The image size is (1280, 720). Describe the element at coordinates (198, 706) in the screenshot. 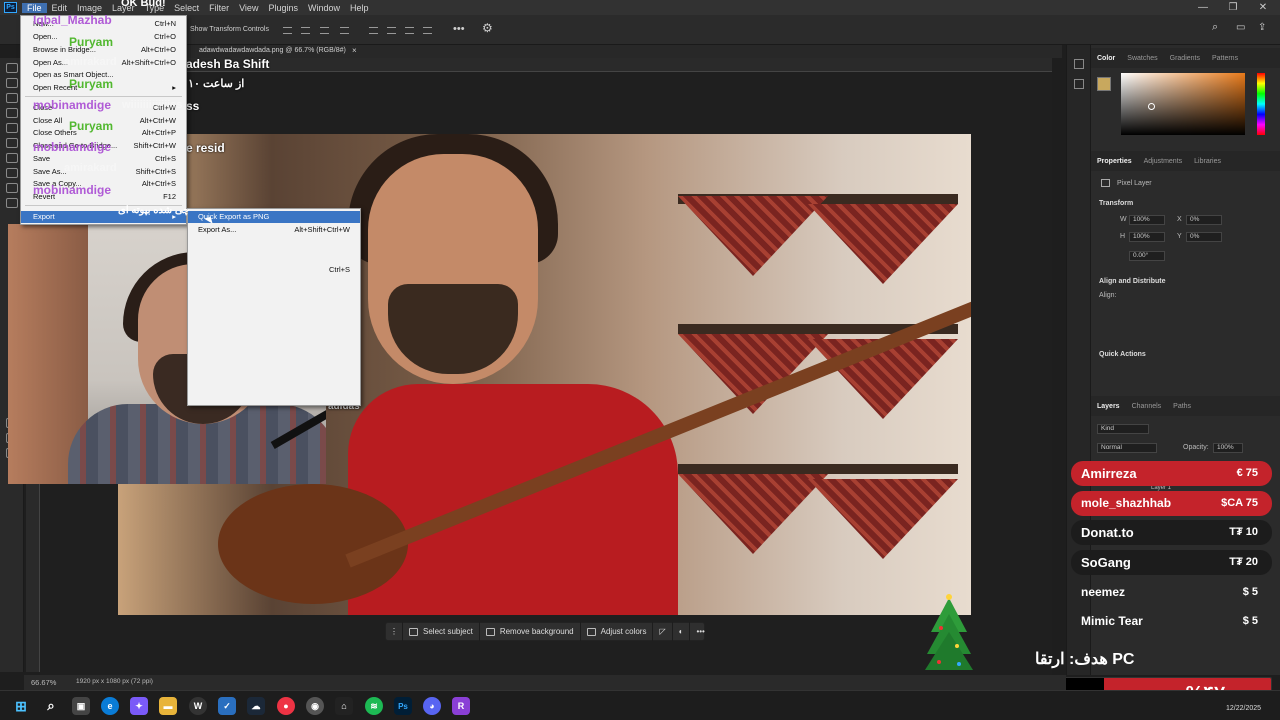

I see `wordpad-icon: W` at that location.